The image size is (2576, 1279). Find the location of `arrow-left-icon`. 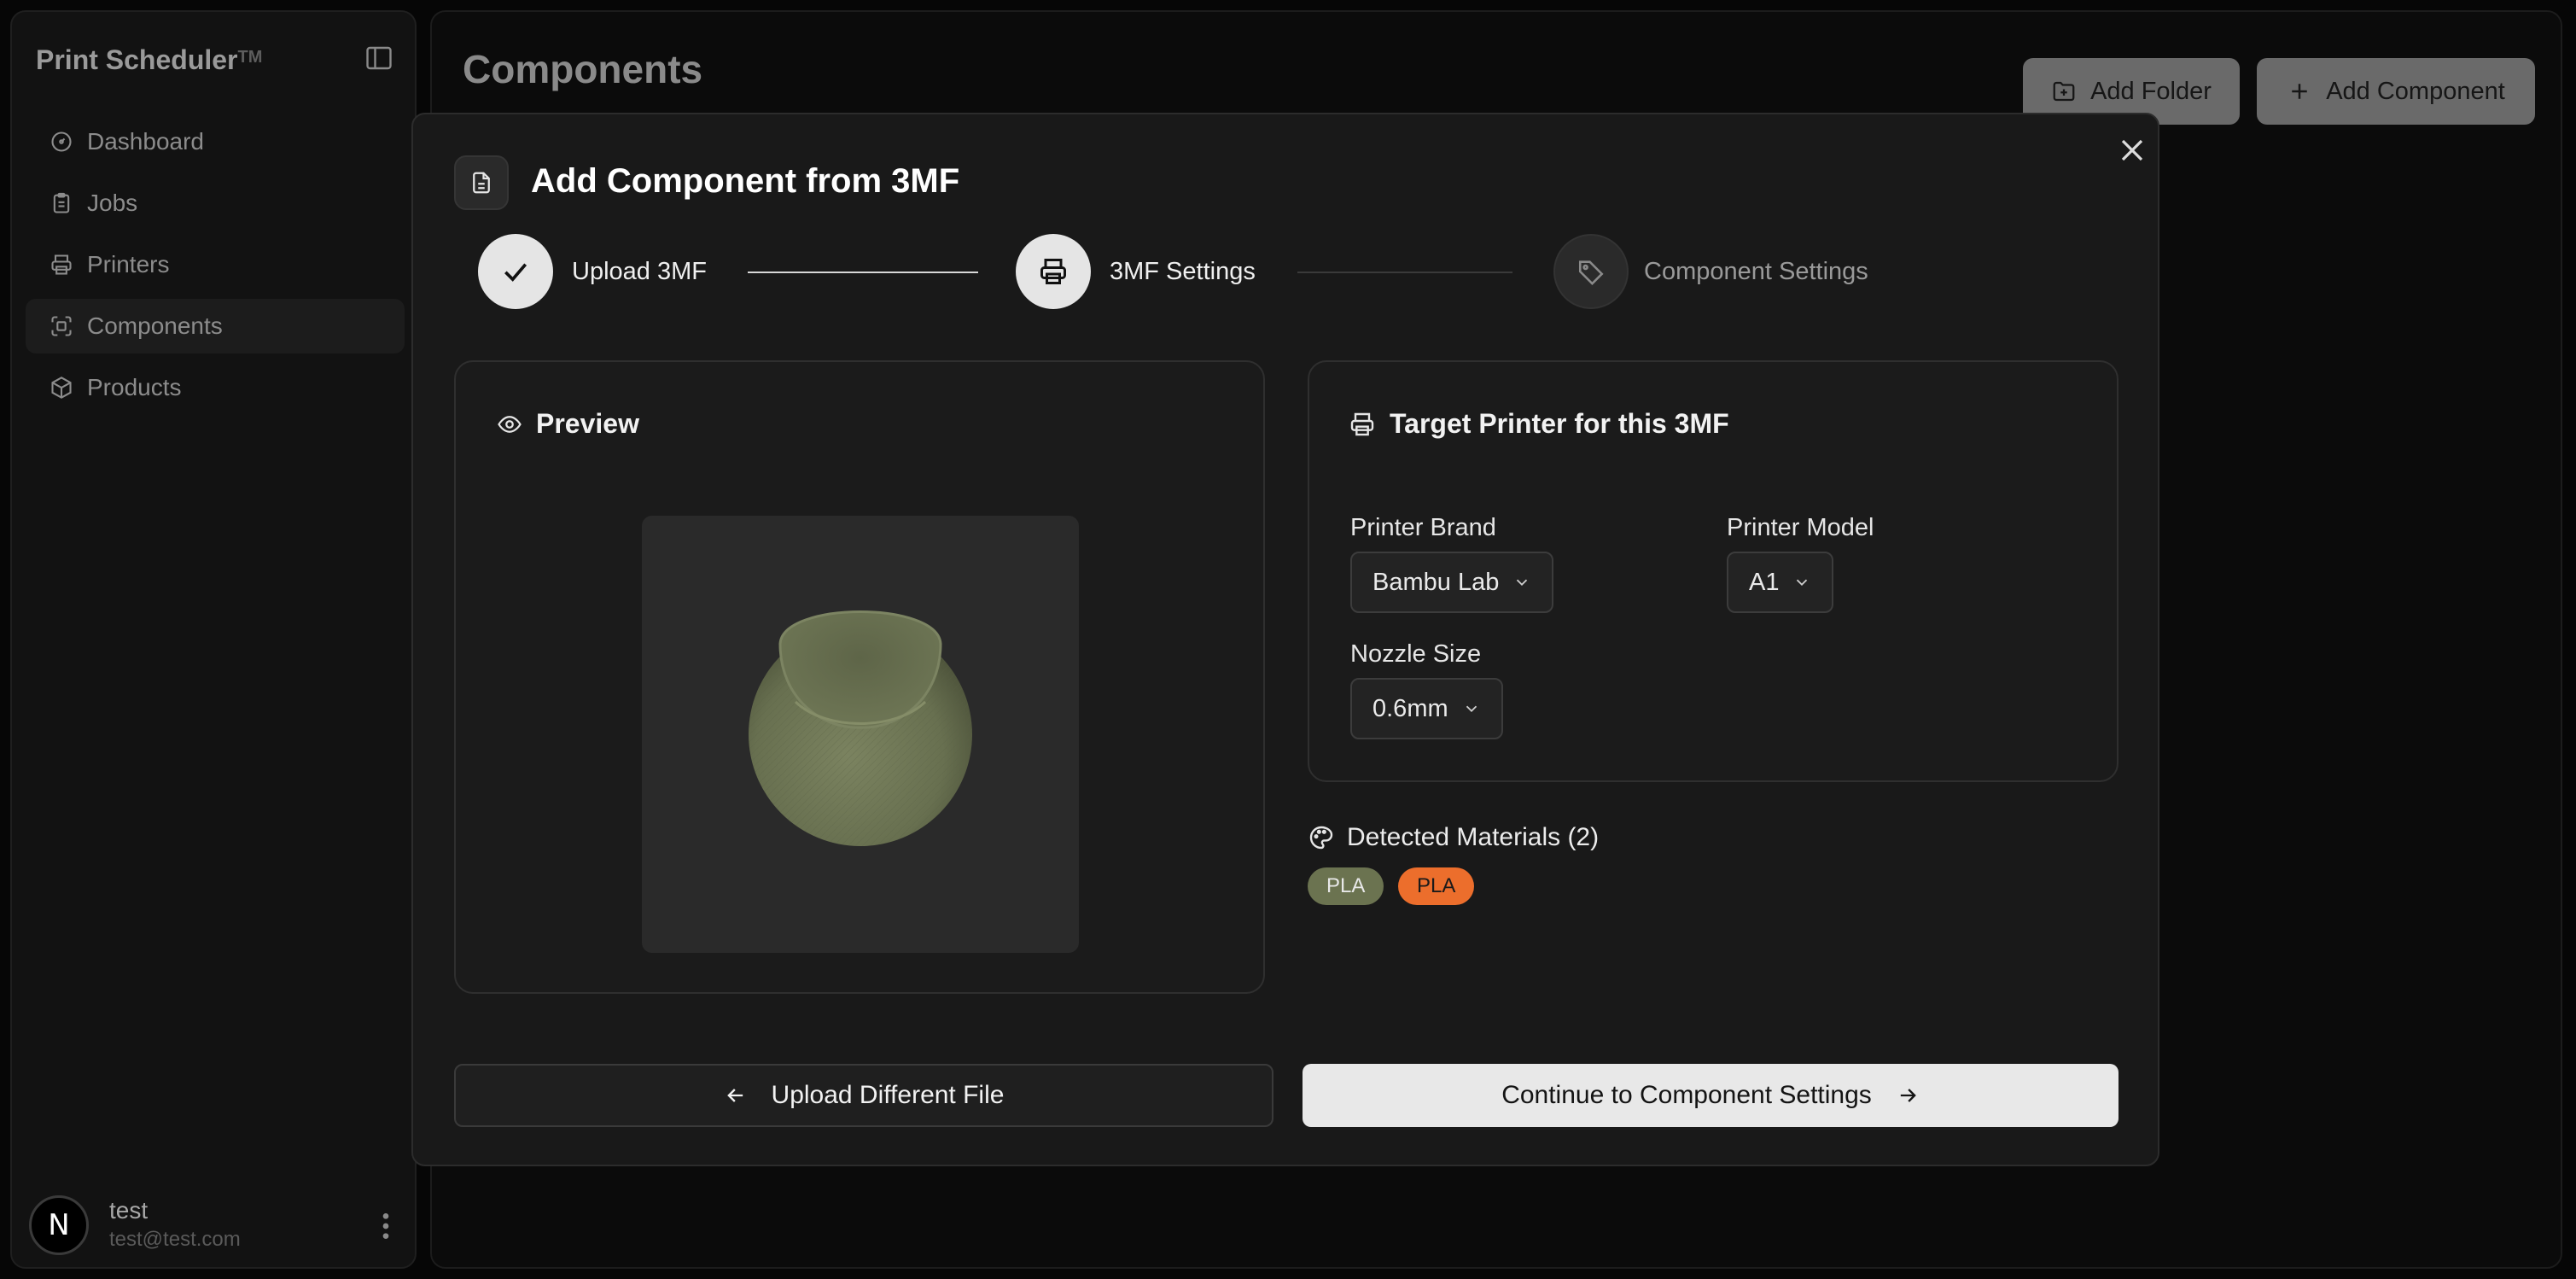

arrow-left-icon is located at coordinates (734, 1095).